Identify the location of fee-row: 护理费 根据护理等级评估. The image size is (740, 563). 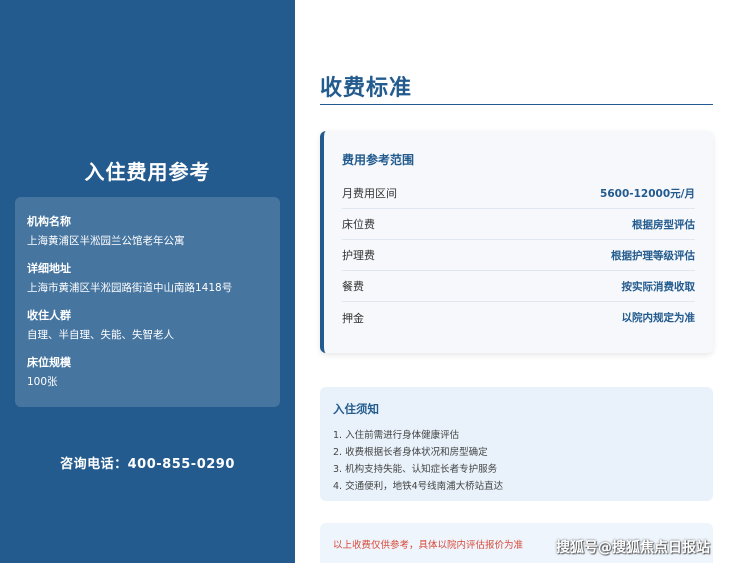
(518, 255).